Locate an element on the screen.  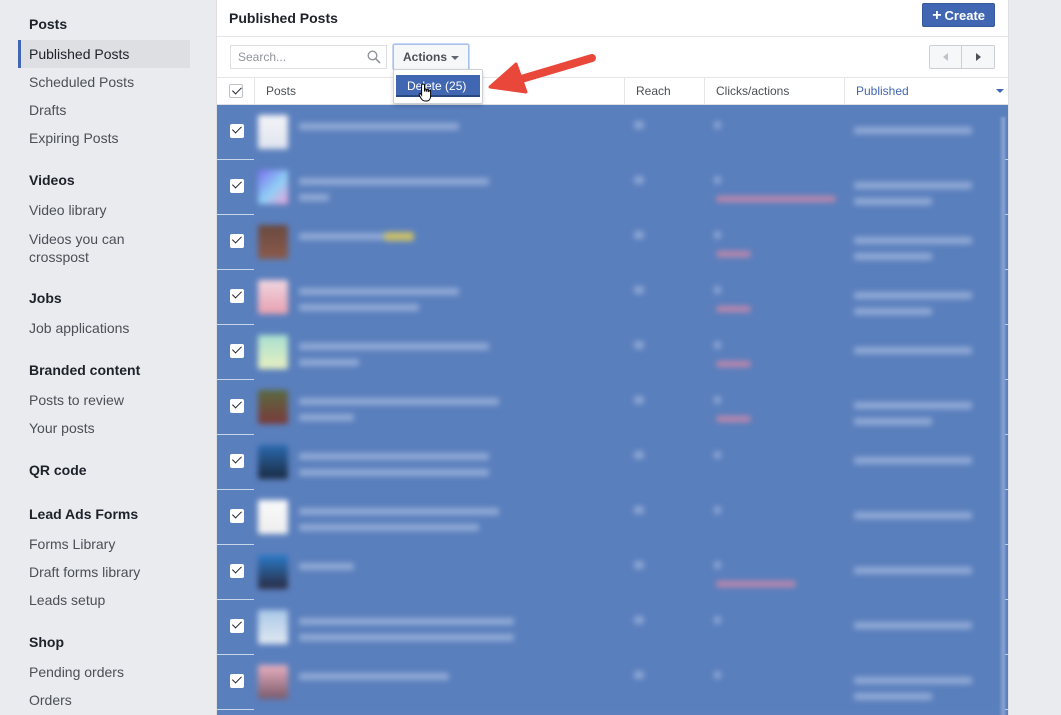
scrollbar is located at coordinates (1002, 416).